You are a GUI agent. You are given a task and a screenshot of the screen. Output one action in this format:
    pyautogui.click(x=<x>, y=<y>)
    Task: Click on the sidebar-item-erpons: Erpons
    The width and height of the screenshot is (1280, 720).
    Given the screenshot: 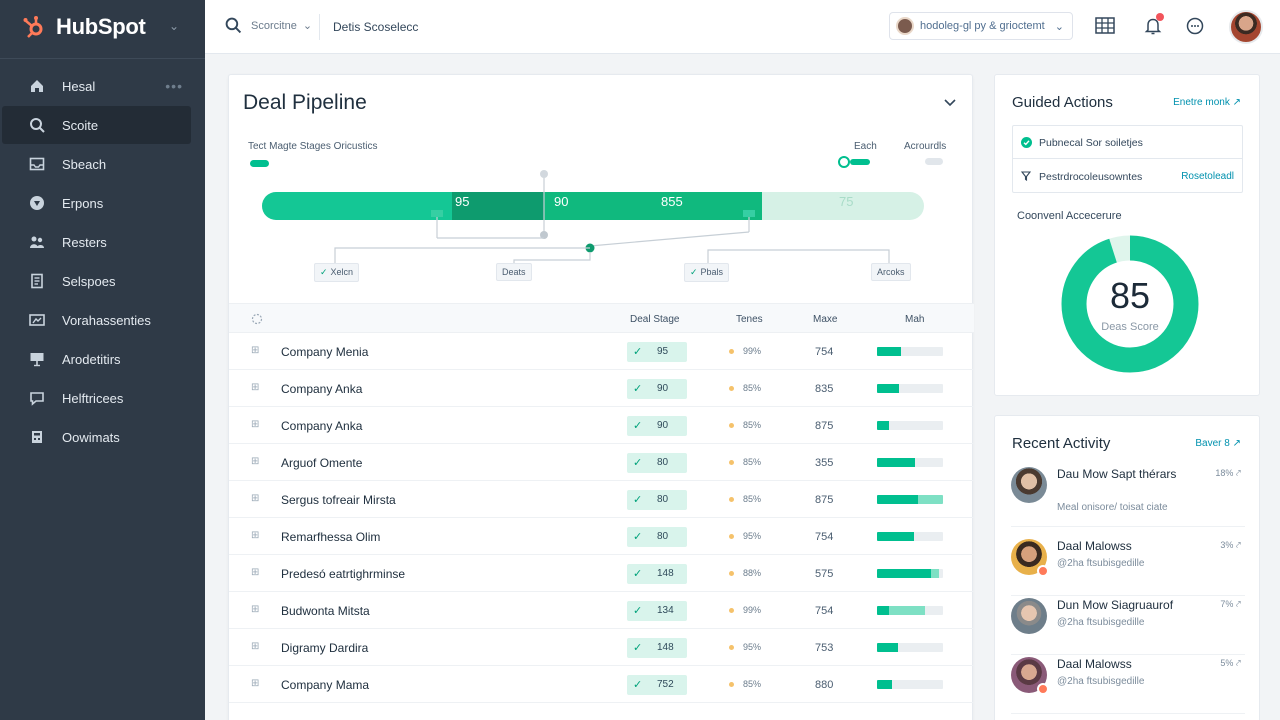 What is the action you would take?
    pyautogui.click(x=96, y=203)
    